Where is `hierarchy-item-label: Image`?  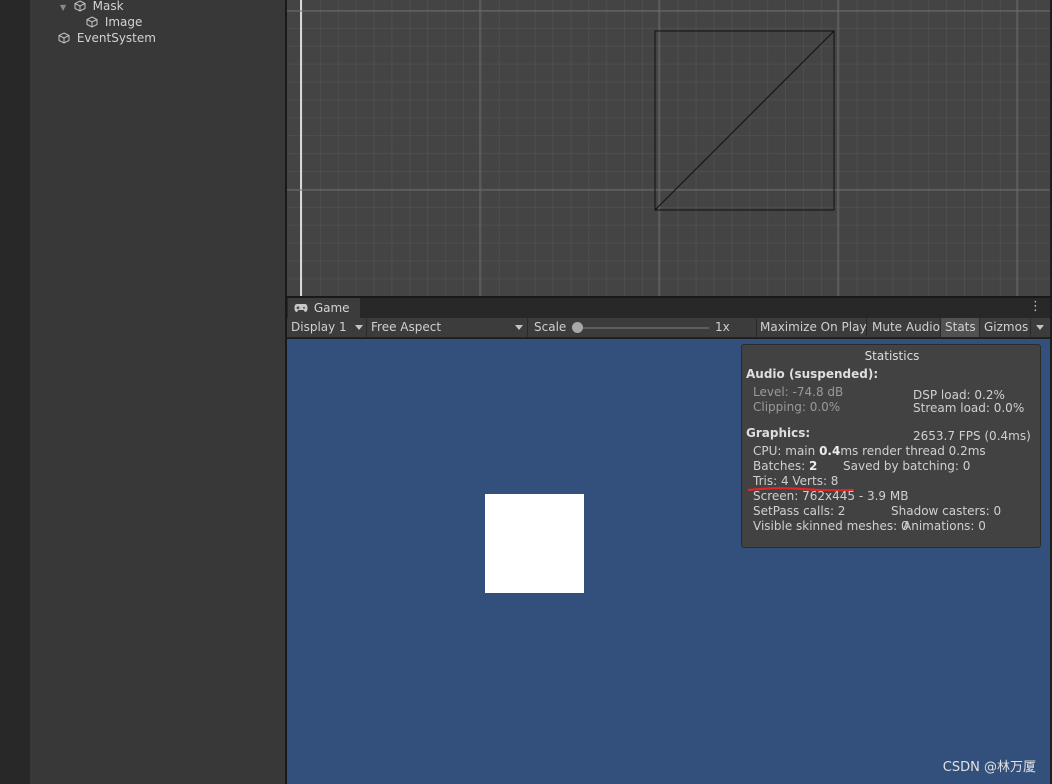 hierarchy-item-label: Image is located at coordinates (123, 22).